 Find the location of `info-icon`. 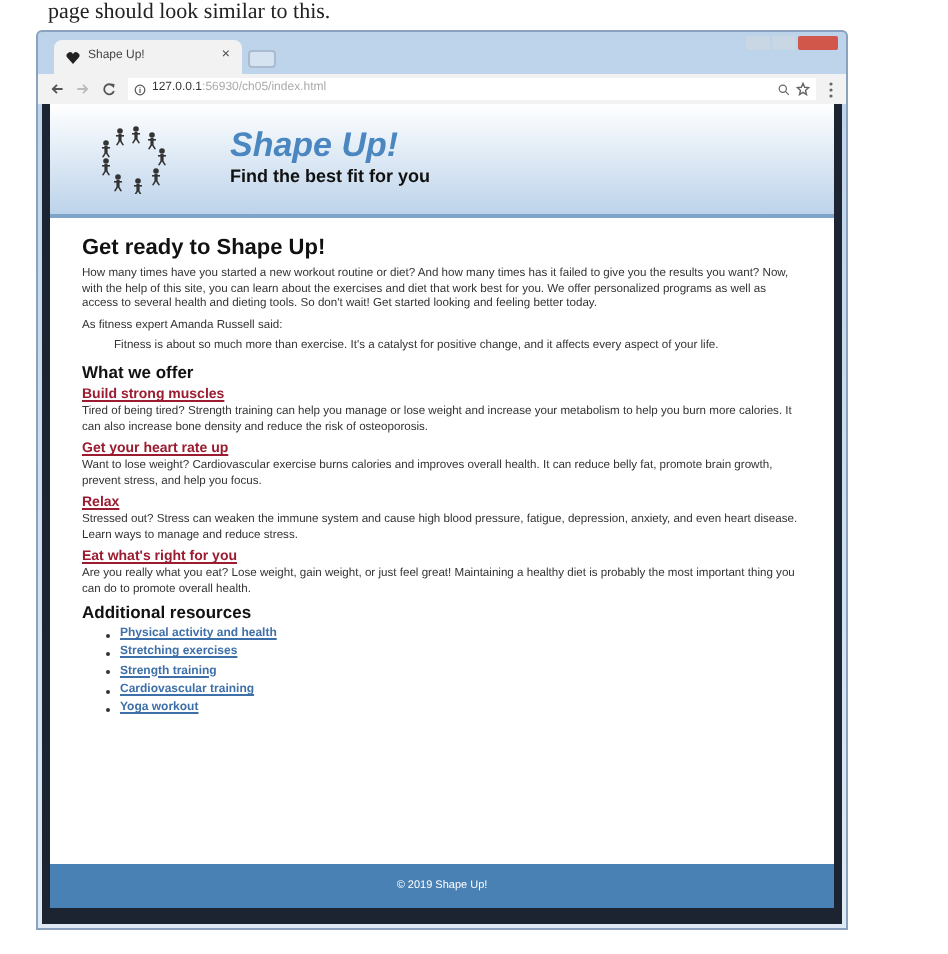

info-icon is located at coordinates (140, 89).